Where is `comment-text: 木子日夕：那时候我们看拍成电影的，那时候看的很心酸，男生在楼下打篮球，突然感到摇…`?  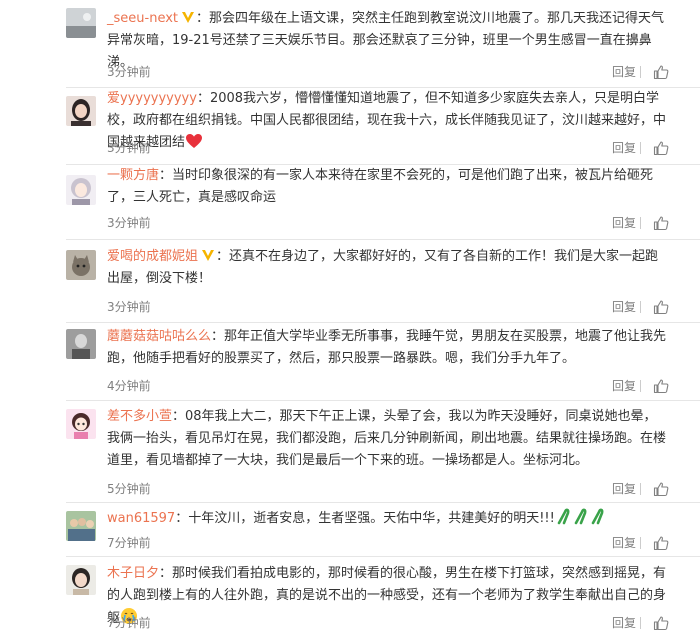 comment-text: 木子日夕：那时候我们看拍成电影的，那时候看的很心酸，男生在楼下打篮球，突然感到摇… is located at coordinates (387, 596).